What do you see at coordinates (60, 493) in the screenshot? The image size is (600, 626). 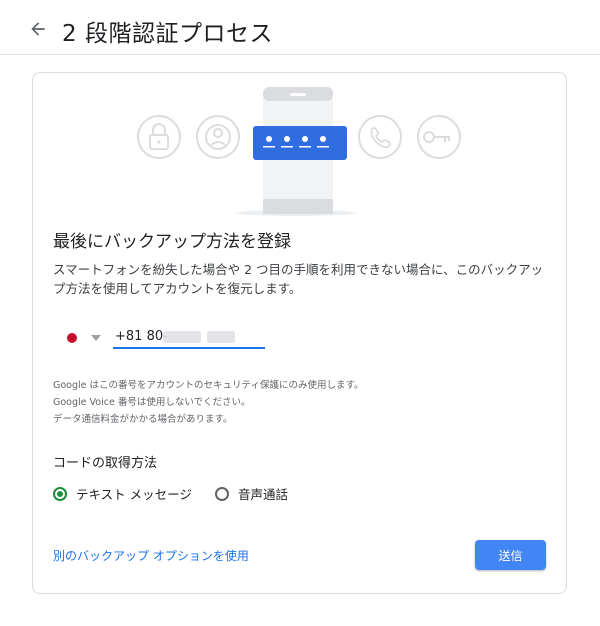 I see `radio-checked-icon` at bounding box center [60, 493].